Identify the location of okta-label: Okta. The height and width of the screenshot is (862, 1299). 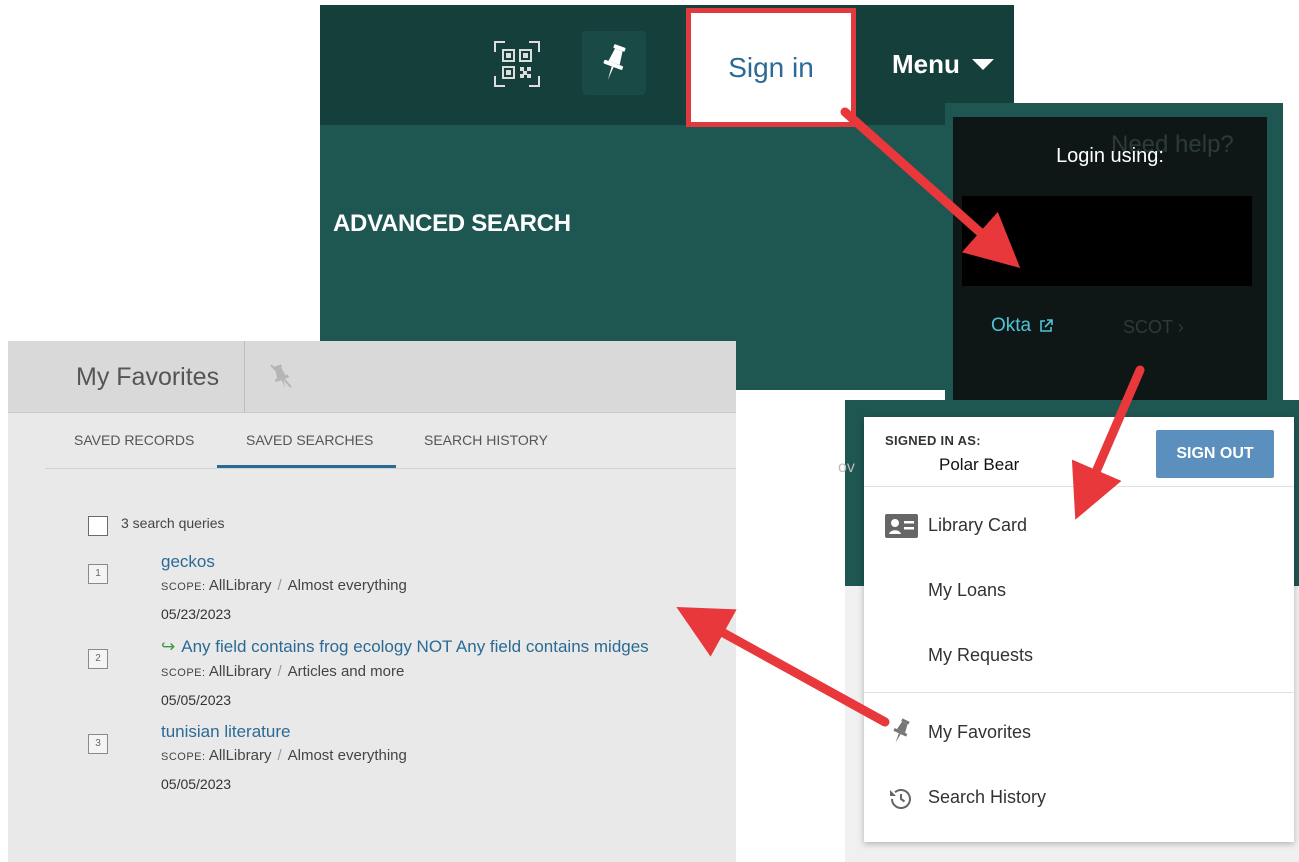
(1011, 325).